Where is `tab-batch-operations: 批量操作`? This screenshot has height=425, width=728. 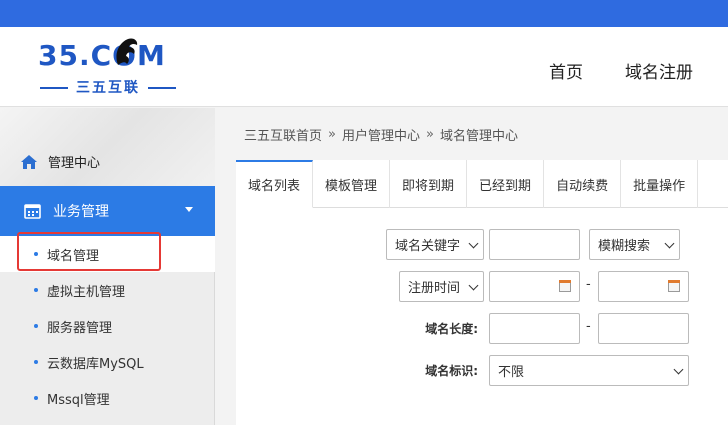 tab-batch-operations: 批量操作 is located at coordinates (660, 184).